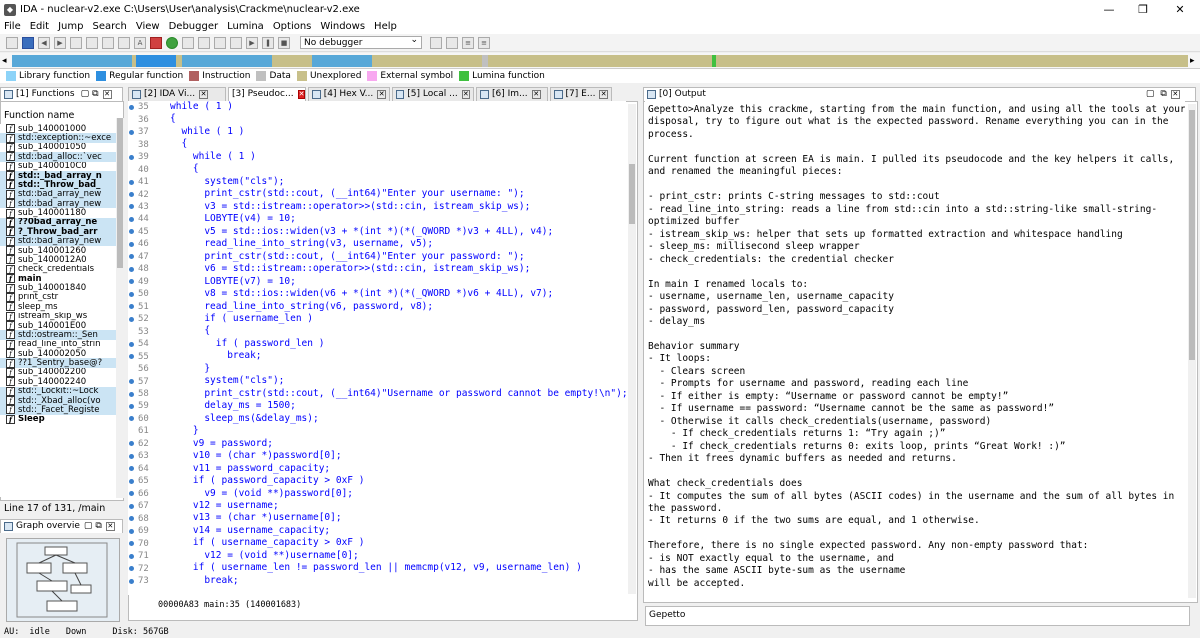 The image size is (1200, 638). Describe the element at coordinates (59, 325) in the screenshot. I see `function-row: f sub_140001E00` at that location.